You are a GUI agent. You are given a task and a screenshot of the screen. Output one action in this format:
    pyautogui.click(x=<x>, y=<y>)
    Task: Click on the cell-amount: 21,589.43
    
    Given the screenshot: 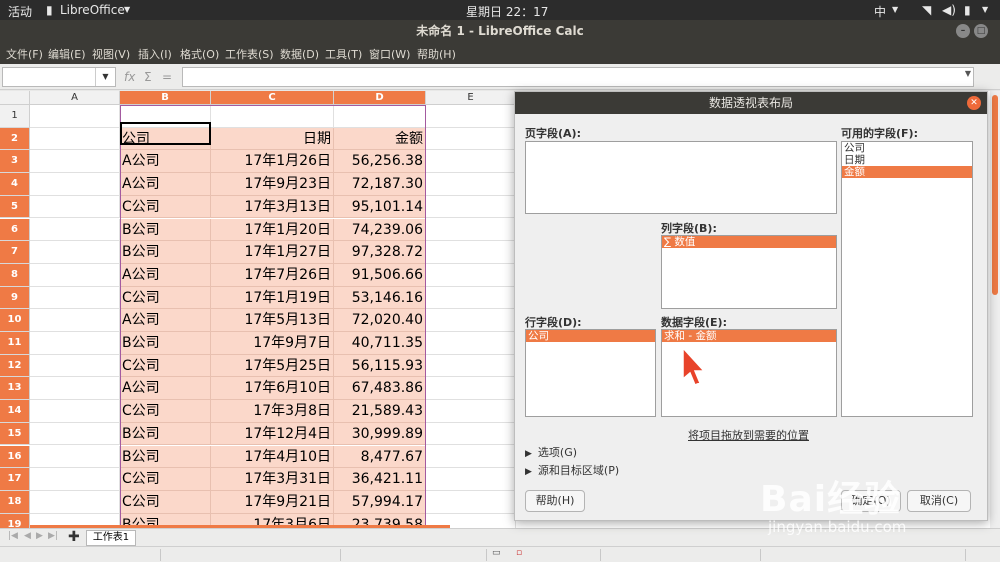 What is the action you would take?
    pyautogui.click(x=380, y=411)
    